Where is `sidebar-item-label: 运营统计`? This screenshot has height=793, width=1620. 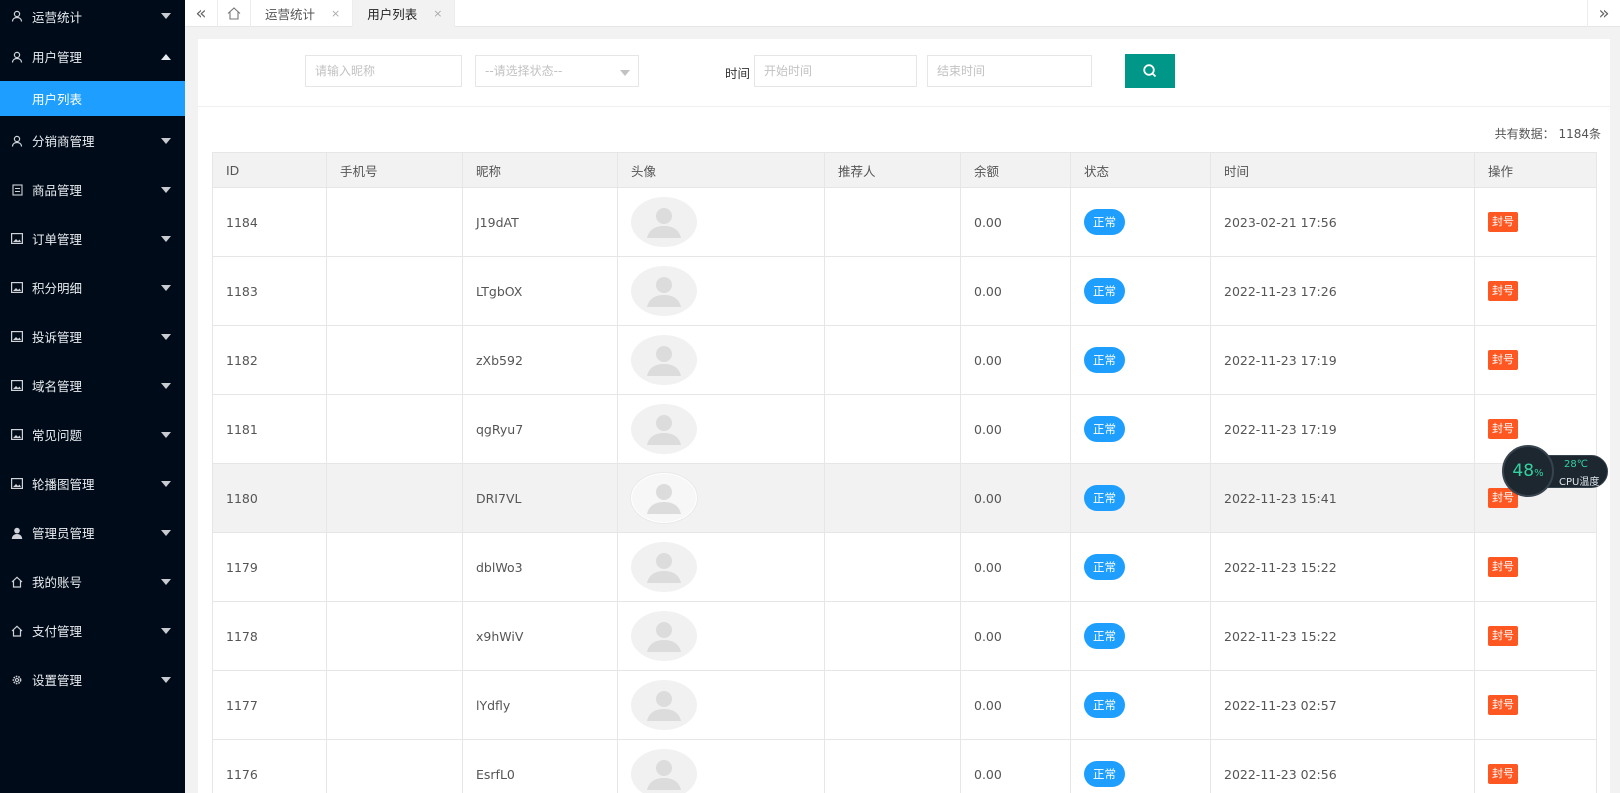 sidebar-item-label: 运营统计 is located at coordinates (57, 17).